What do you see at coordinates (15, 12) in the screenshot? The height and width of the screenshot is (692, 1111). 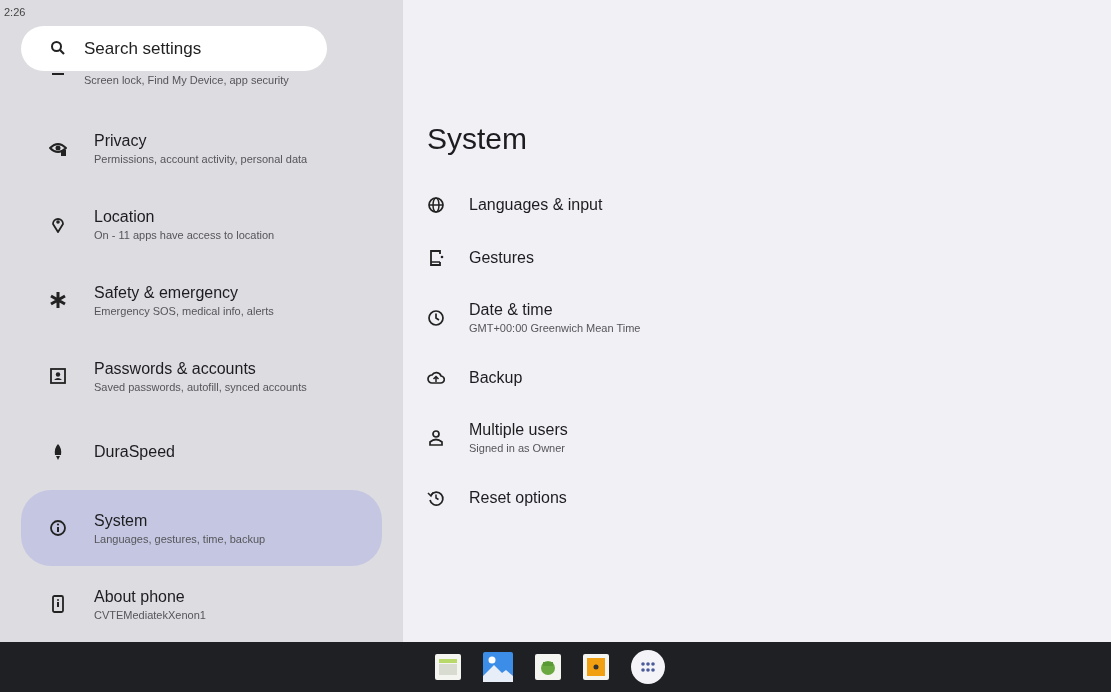 I see `status-time: 2:26` at bounding box center [15, 12].